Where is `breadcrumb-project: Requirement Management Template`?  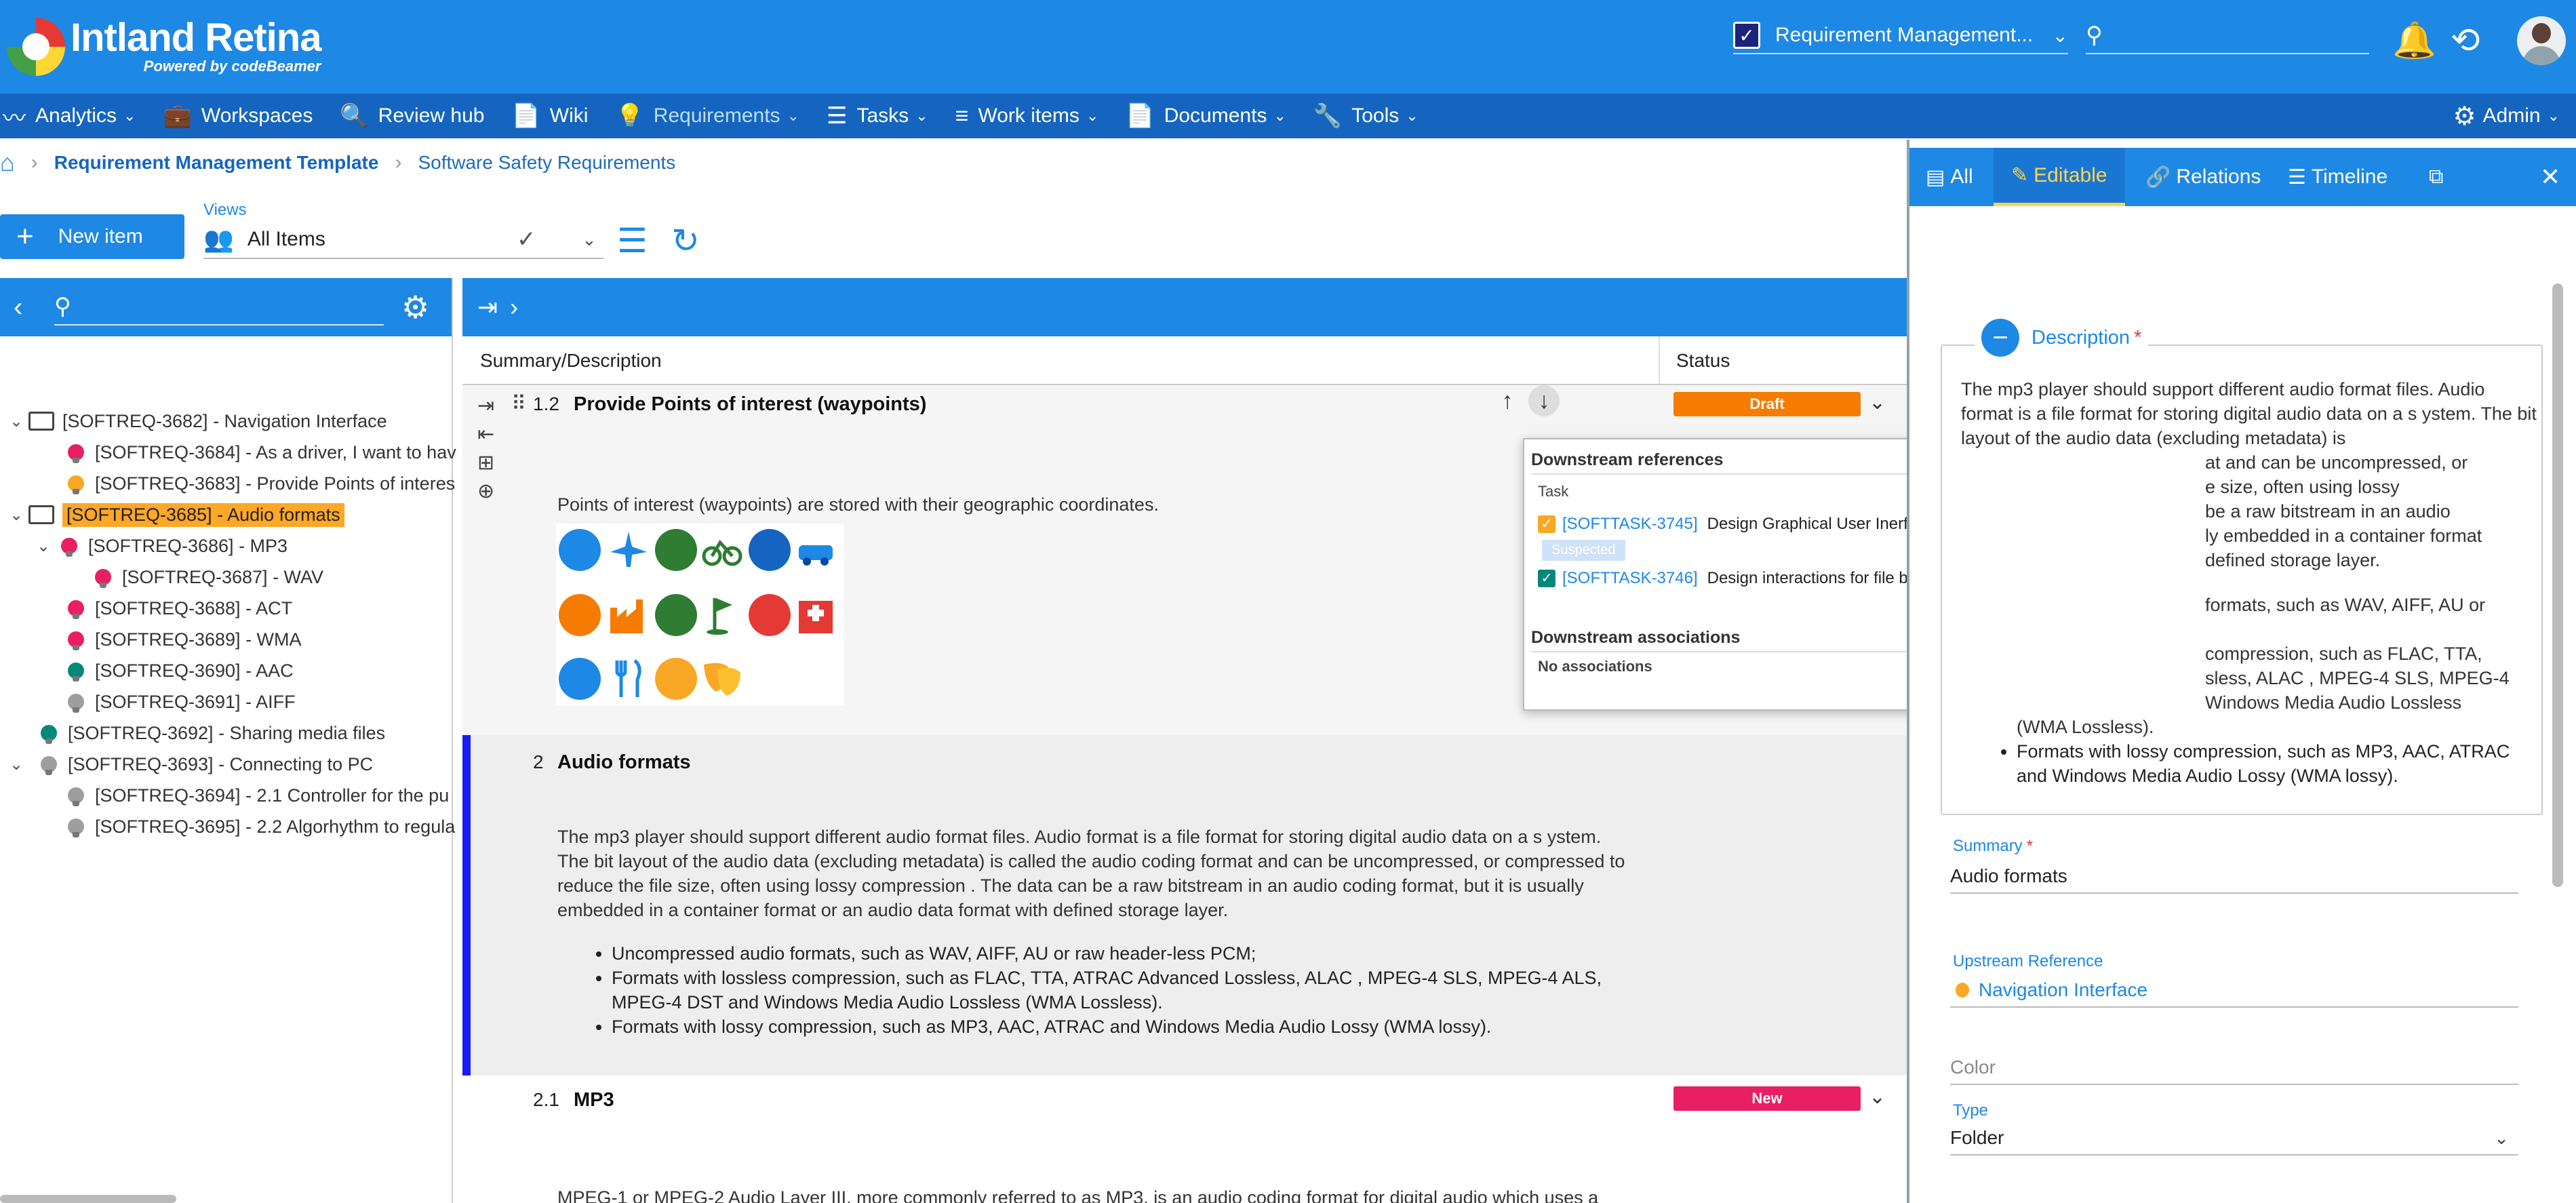
breadcrumb-project: Requirement Management Template is located at coordinates (216, 163).